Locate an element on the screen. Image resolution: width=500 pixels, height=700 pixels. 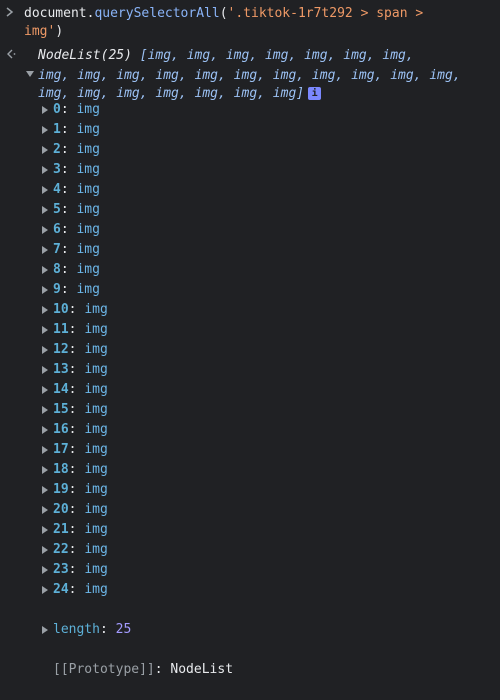
item-index: 22 is located at coordinates (61, 549).